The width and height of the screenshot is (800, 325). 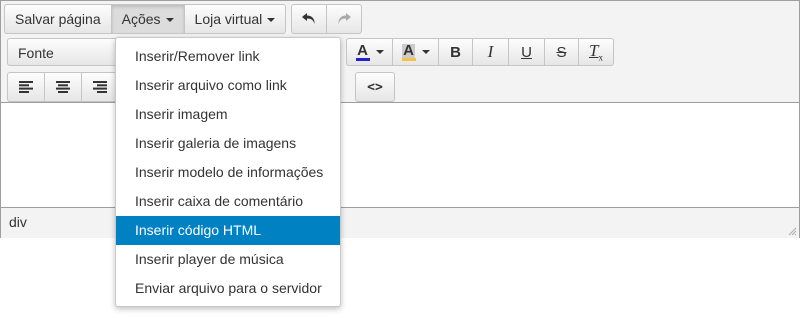 I want to click on redo-button, so click(x=344, y=19).